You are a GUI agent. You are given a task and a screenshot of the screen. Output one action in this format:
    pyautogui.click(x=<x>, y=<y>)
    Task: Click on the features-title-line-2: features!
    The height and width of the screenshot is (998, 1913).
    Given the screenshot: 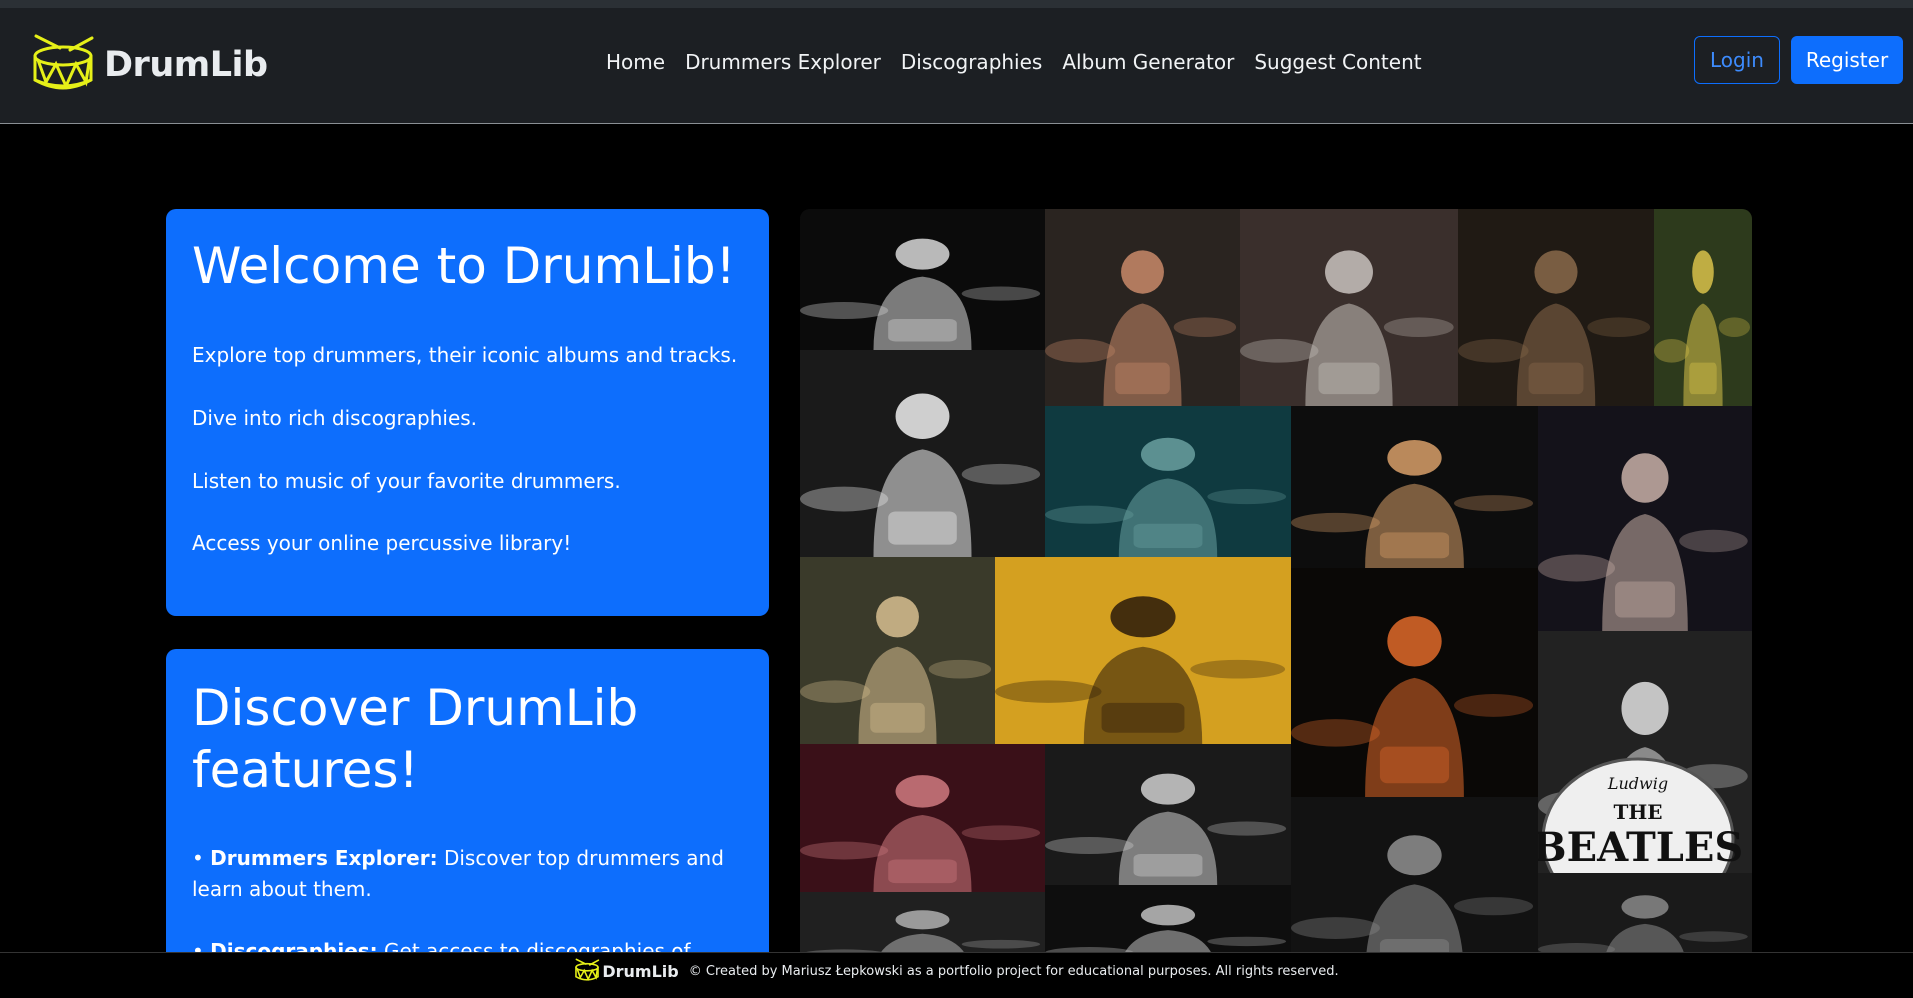 What is the action you would take?
    pyautogui.click(x=305, y=770)
    